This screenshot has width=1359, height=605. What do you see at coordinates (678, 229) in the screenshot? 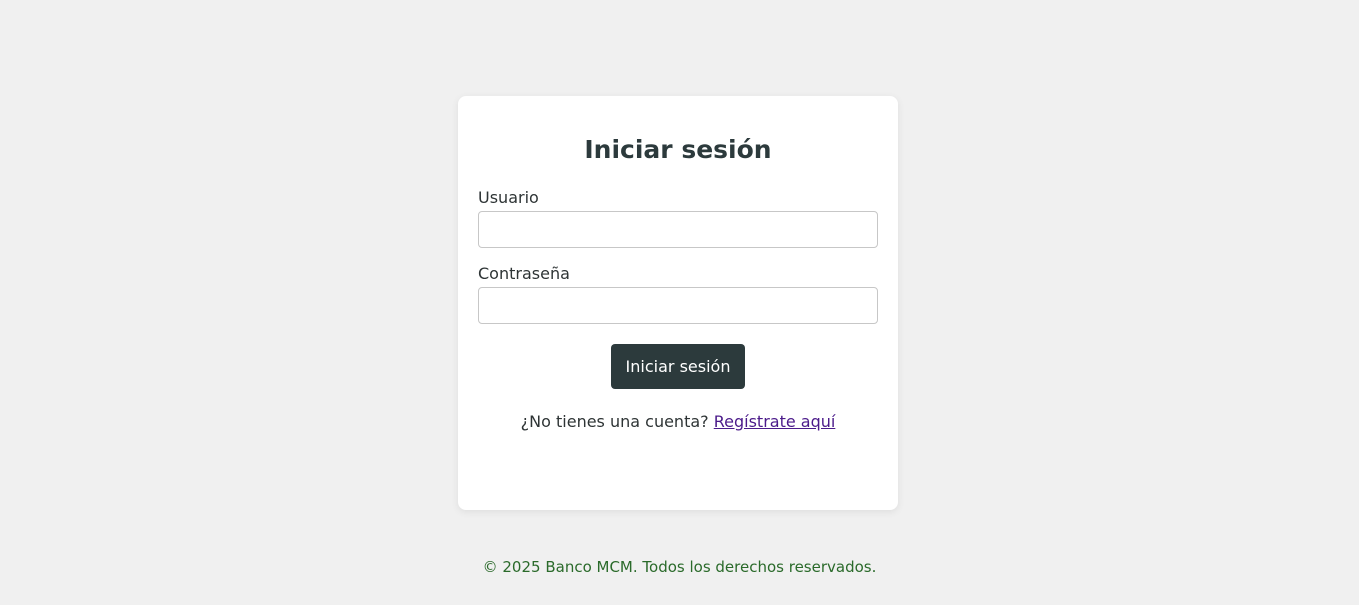
I see `username-input` at bounding box center [678, 229].